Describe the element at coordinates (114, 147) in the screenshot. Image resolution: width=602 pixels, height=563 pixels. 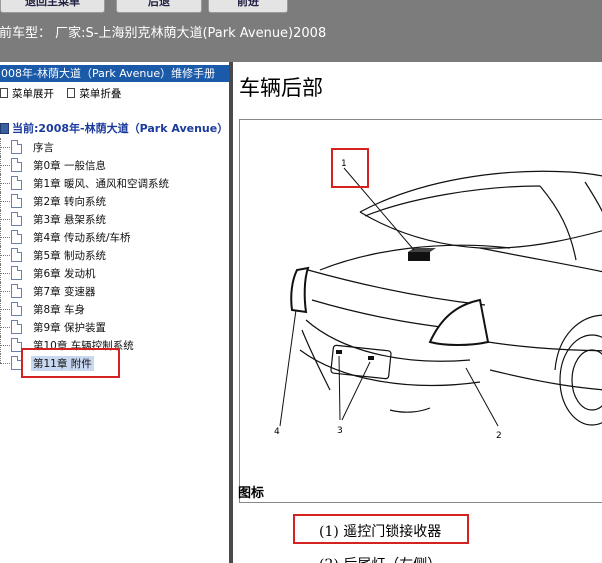
I see `tree-item-preface: 序言` at that location.